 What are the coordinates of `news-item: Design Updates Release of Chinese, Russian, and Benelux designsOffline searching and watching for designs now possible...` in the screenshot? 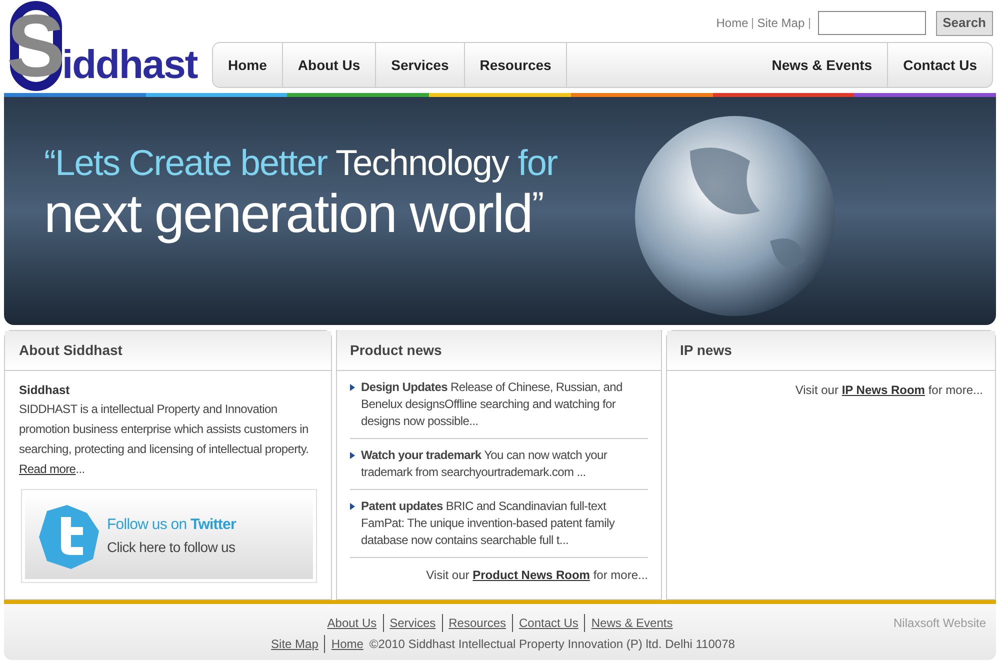 It's located at (492, 404).